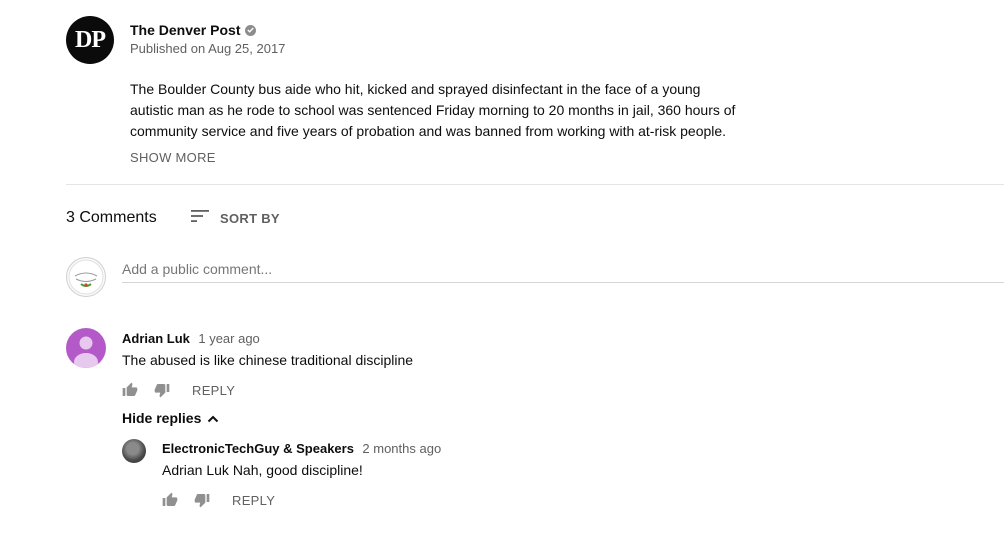  What do you see at coordinates (178, 390) in the screenshot?
I see `comment-actions: REPLY` at bounding box center [178, 390].